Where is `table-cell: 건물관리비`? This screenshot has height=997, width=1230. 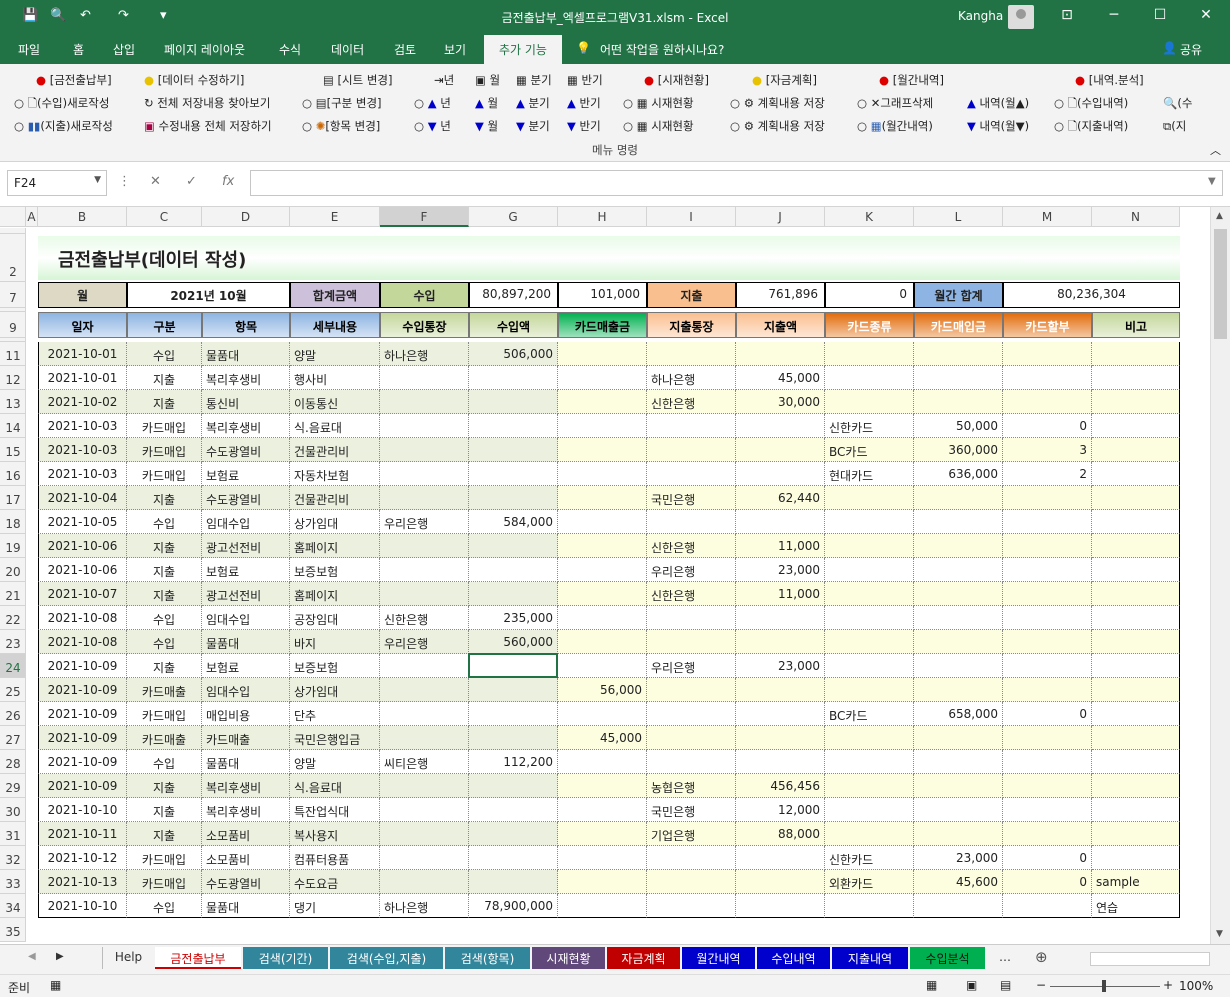
table-cell: 건물관리비 is located at coordinates (335, 498).